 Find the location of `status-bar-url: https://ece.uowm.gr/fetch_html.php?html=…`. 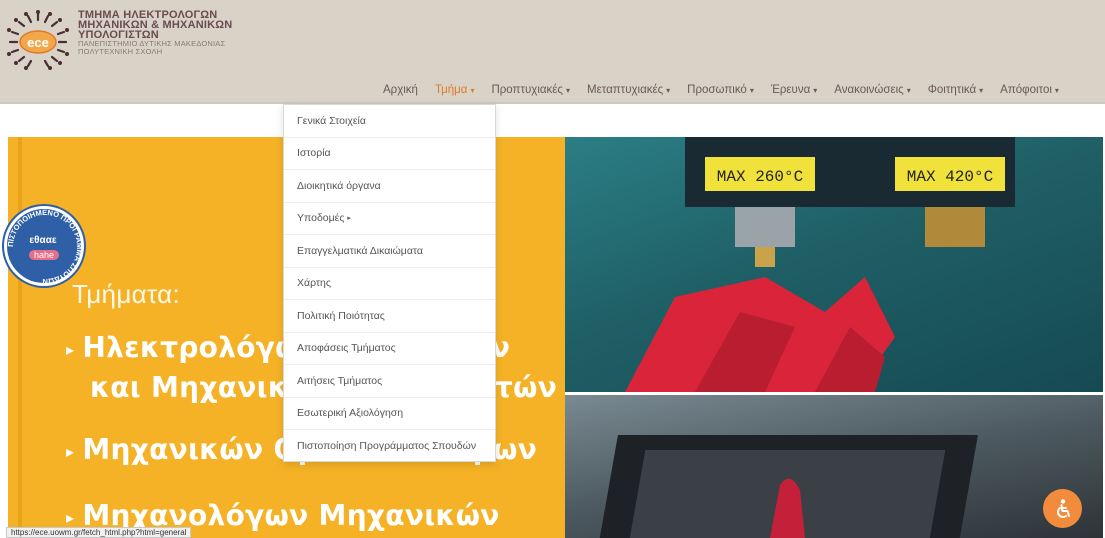

status-bar-url: https://ece.uowm.gr/fetch_html.php?html=… is located at coordinates (99, 532).